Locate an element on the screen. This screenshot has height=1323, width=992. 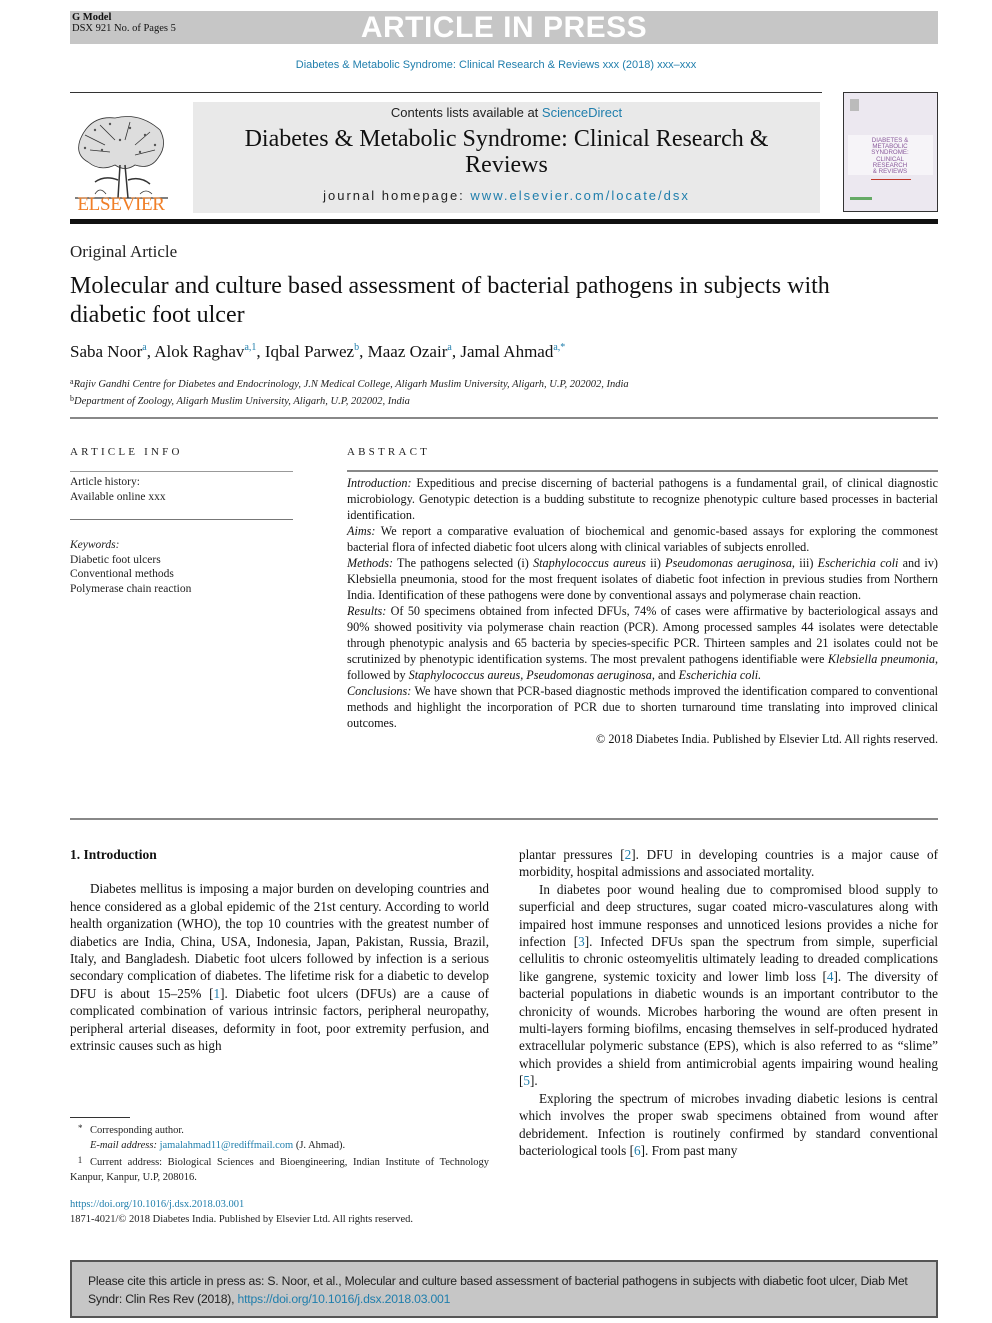
abstract-label: Introduction: is located at coordinates (379, 483).